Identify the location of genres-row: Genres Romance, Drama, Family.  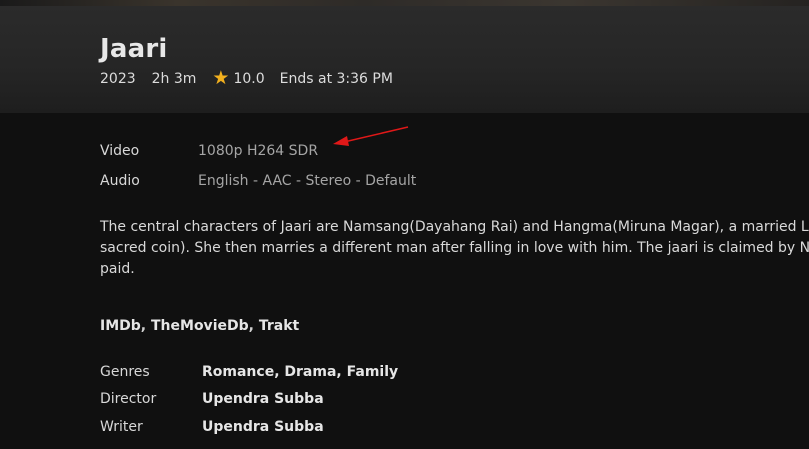
(249, 372).